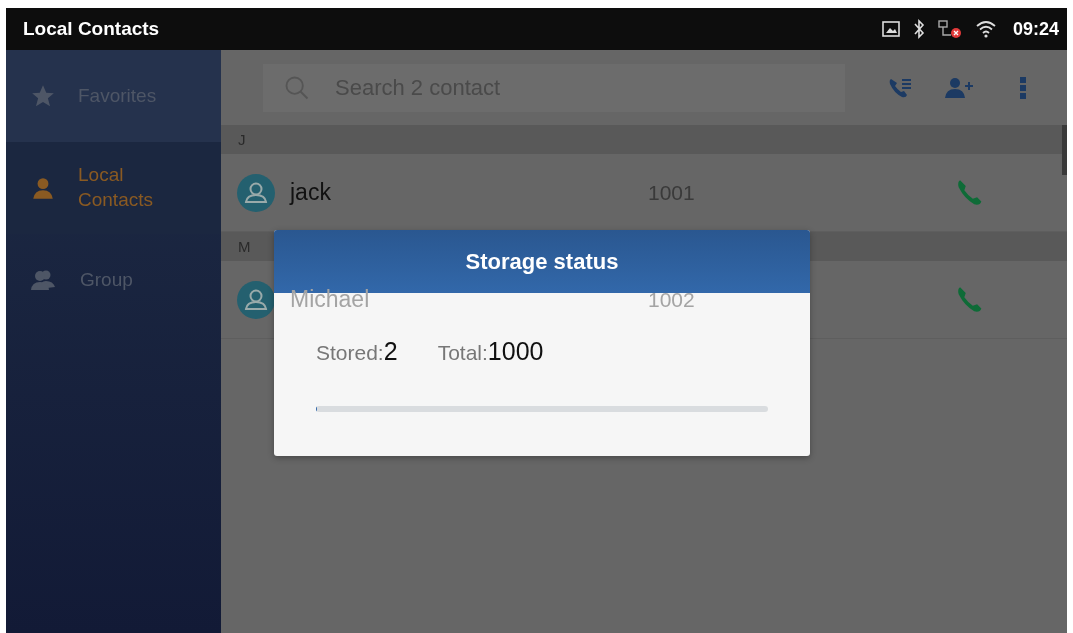 This screenshot has width=1073, height=633. What do you see at coordinates (462, 353) in the screenshot?
I see `total-label: Total:` at bounding box center [462, 353].